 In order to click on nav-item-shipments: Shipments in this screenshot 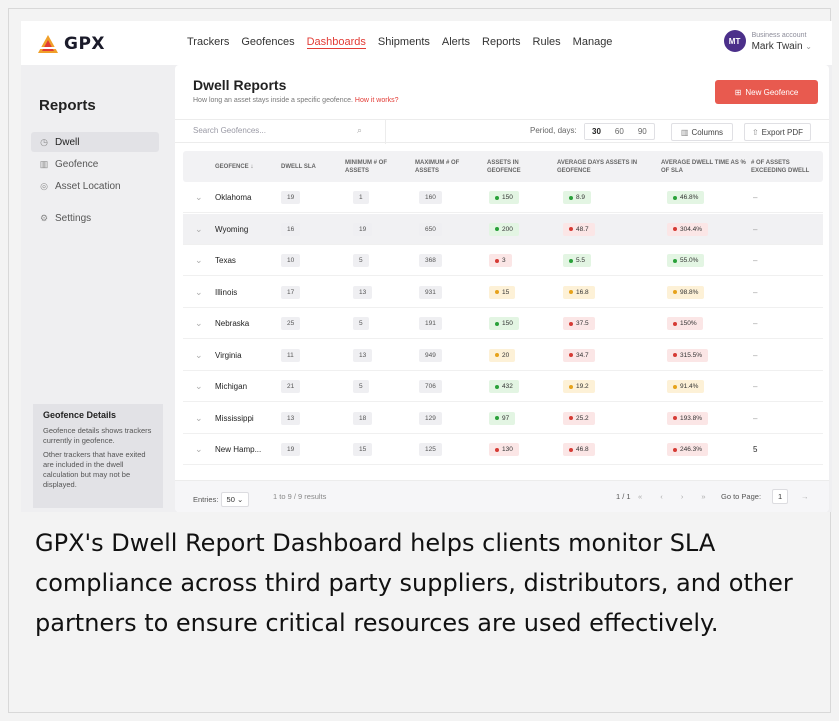, I will do `click(404, 42)`.